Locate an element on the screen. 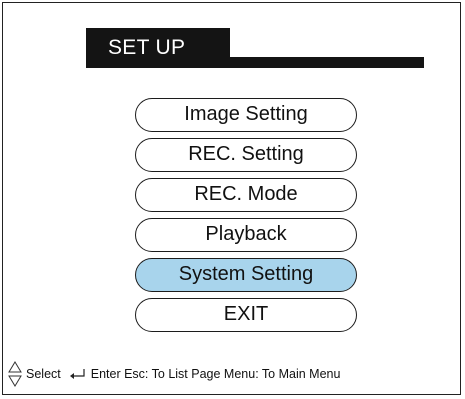 The width and height of the screenshot is (465, 399). select-hint-label: Select is located at coordinates (43, 374).